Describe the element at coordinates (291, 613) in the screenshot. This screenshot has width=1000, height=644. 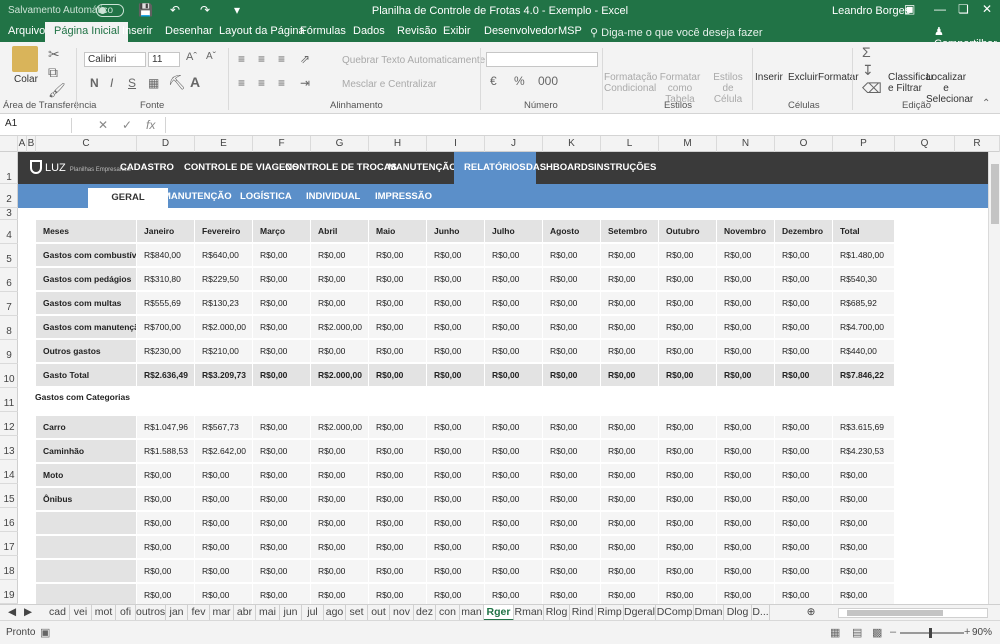
I see `sheet-tab-jun: jun` at that location.